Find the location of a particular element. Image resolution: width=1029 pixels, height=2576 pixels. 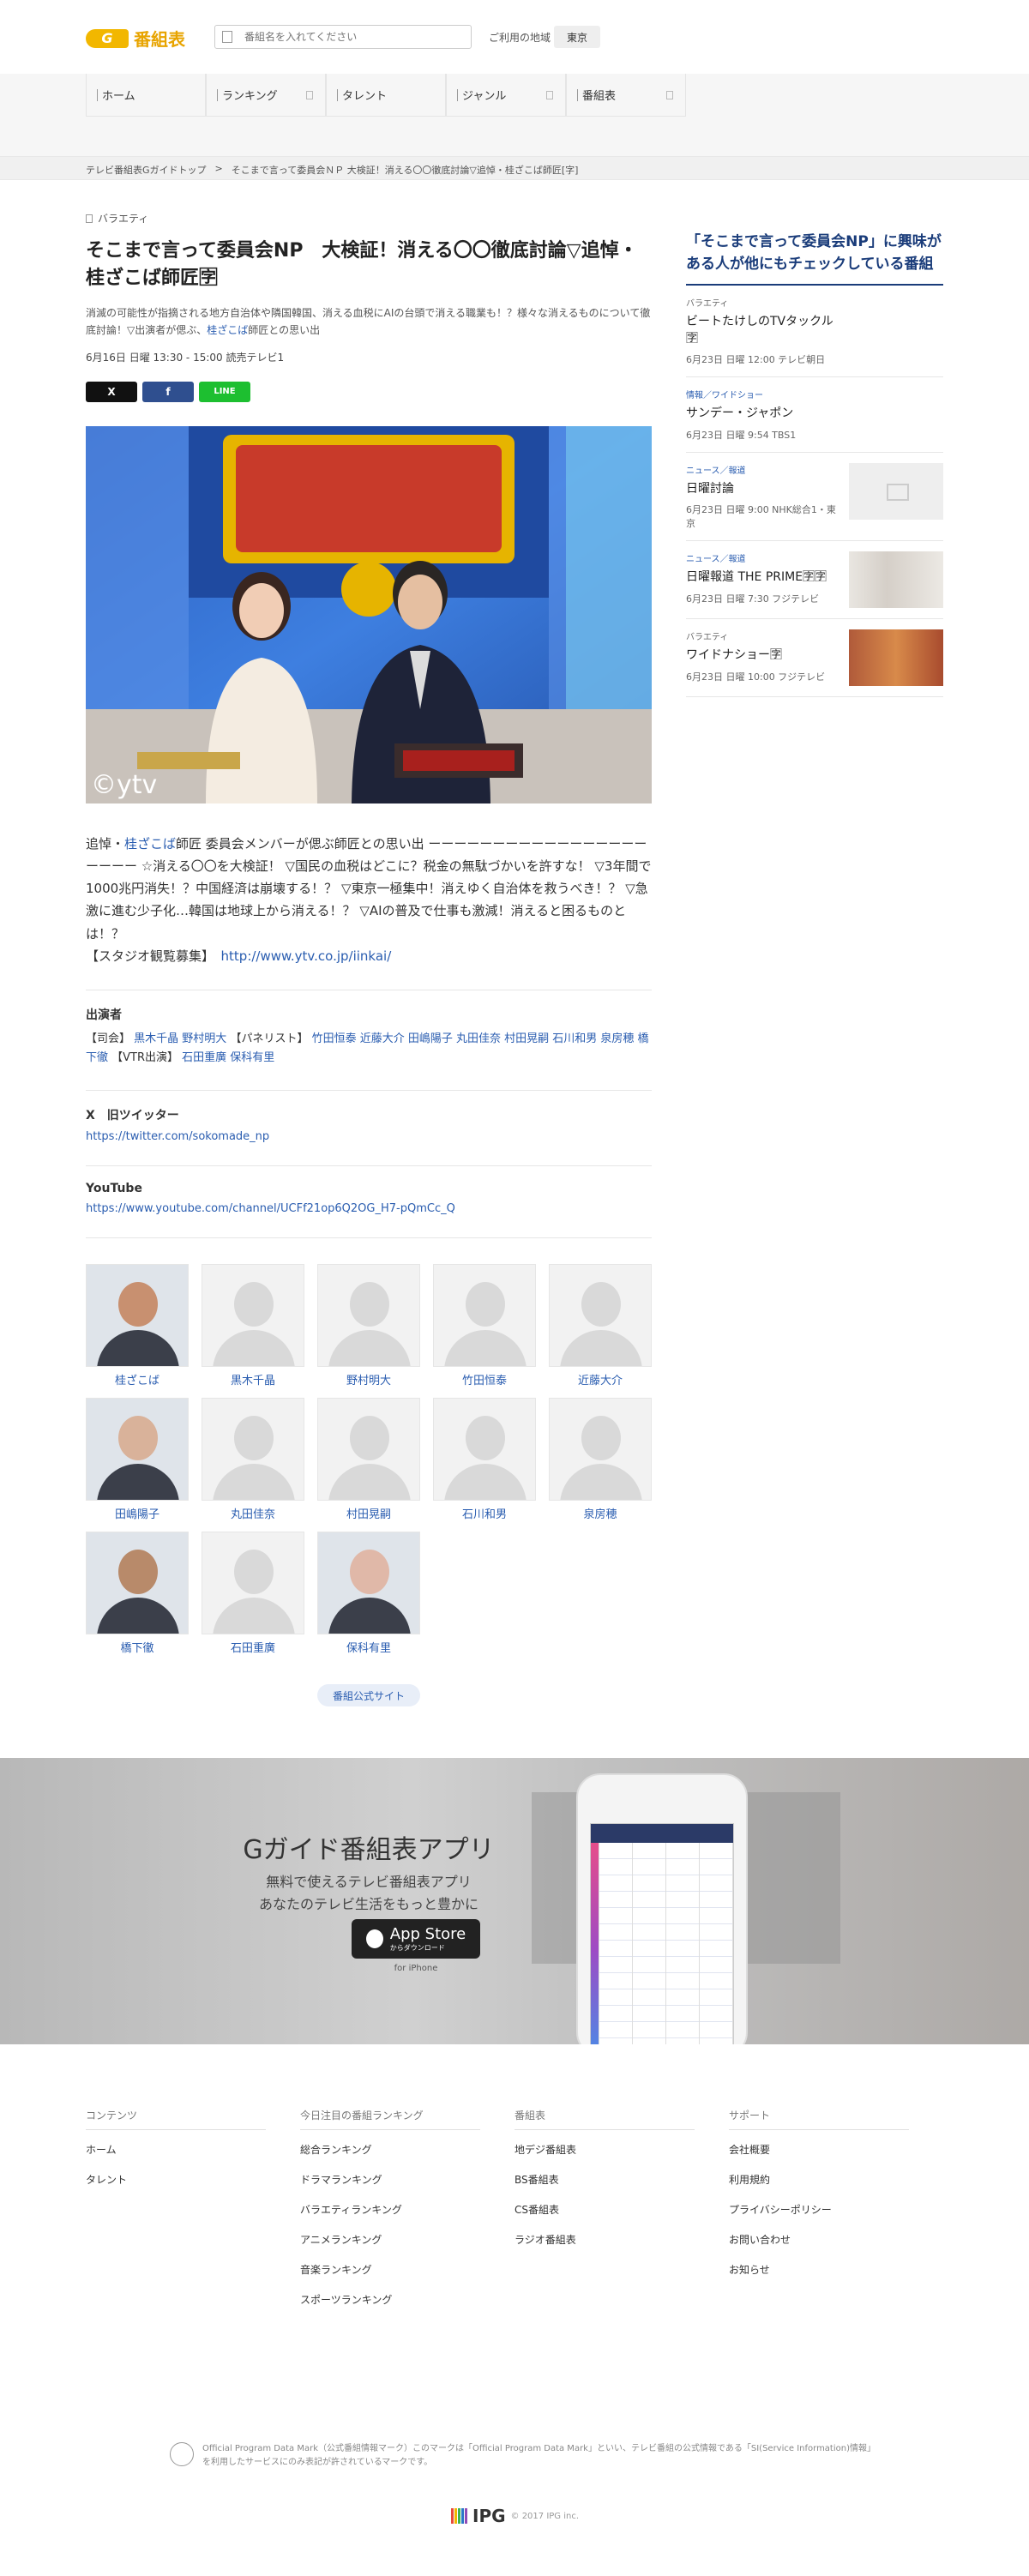

talent-card: 丸田佳奈 is located at coordinates (253, 1459).